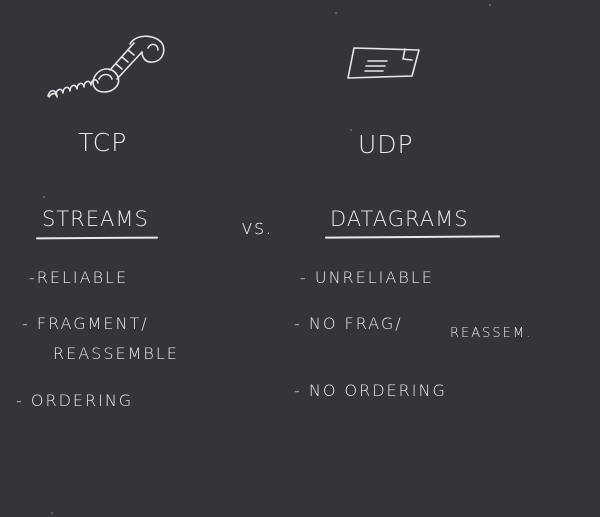 This screenshot has width=600, height=517. I want to click on tcp-item-reliable: -Reliable, so click(79, 277).